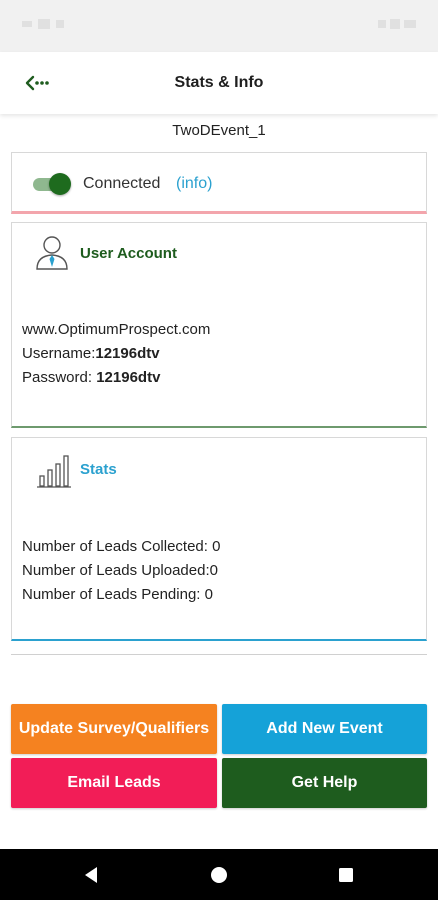 This screenshot has height=900, width=438. Describe the element at coordinates (324, 729) in the screenshot. I see `add-new-event-button: Add New Event` at that location.